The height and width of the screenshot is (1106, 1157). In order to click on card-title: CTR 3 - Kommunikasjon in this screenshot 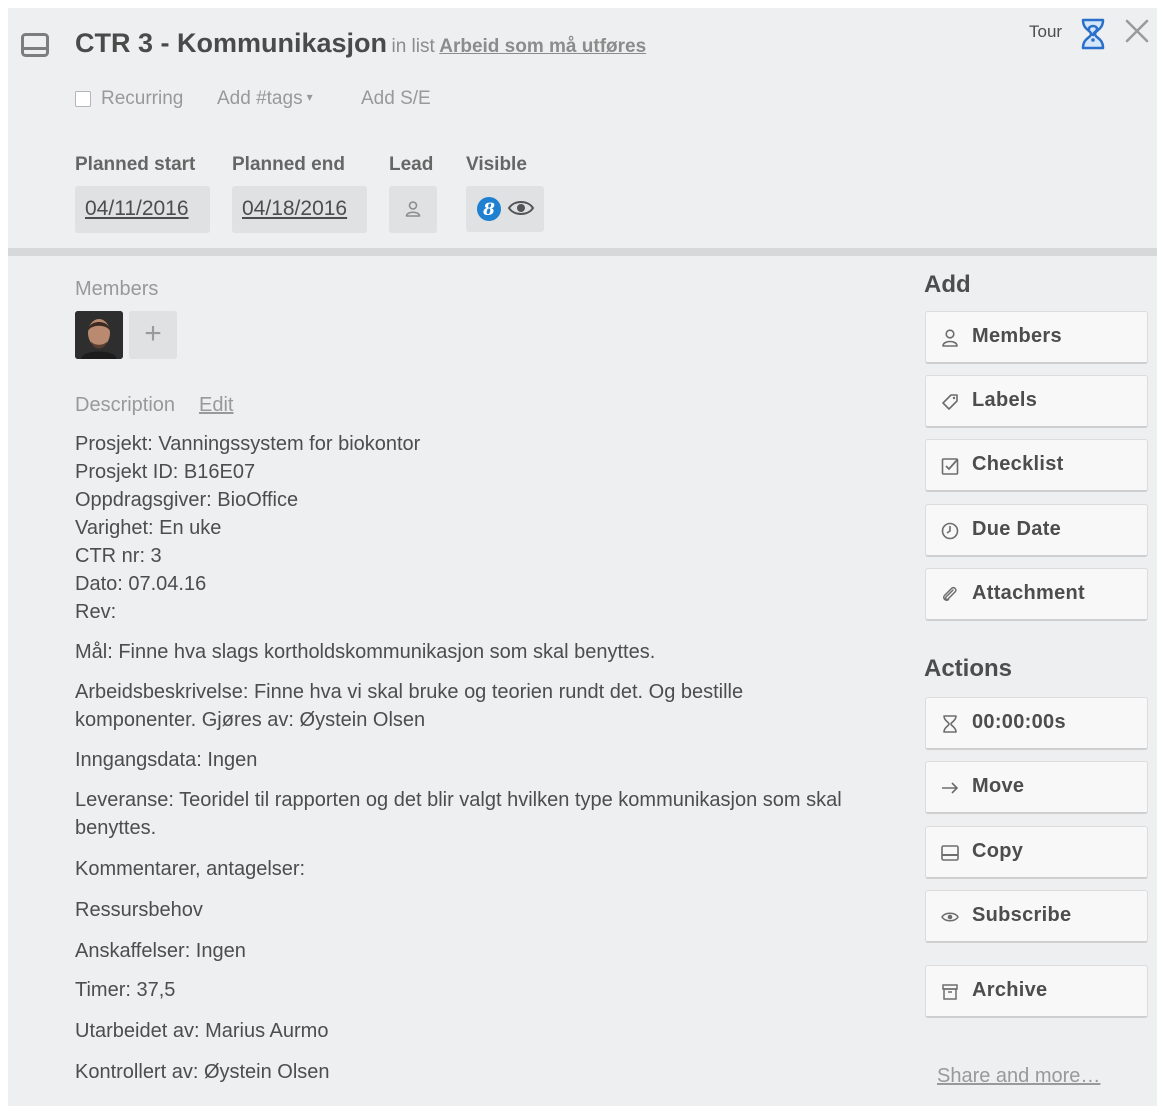, I will do `click(231, 43)`.